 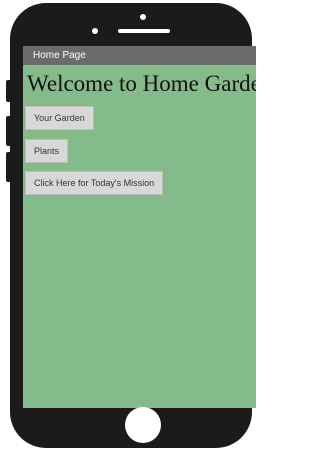 I want to click on your-garden-button: Your Garden, so click(x=59, y=118).